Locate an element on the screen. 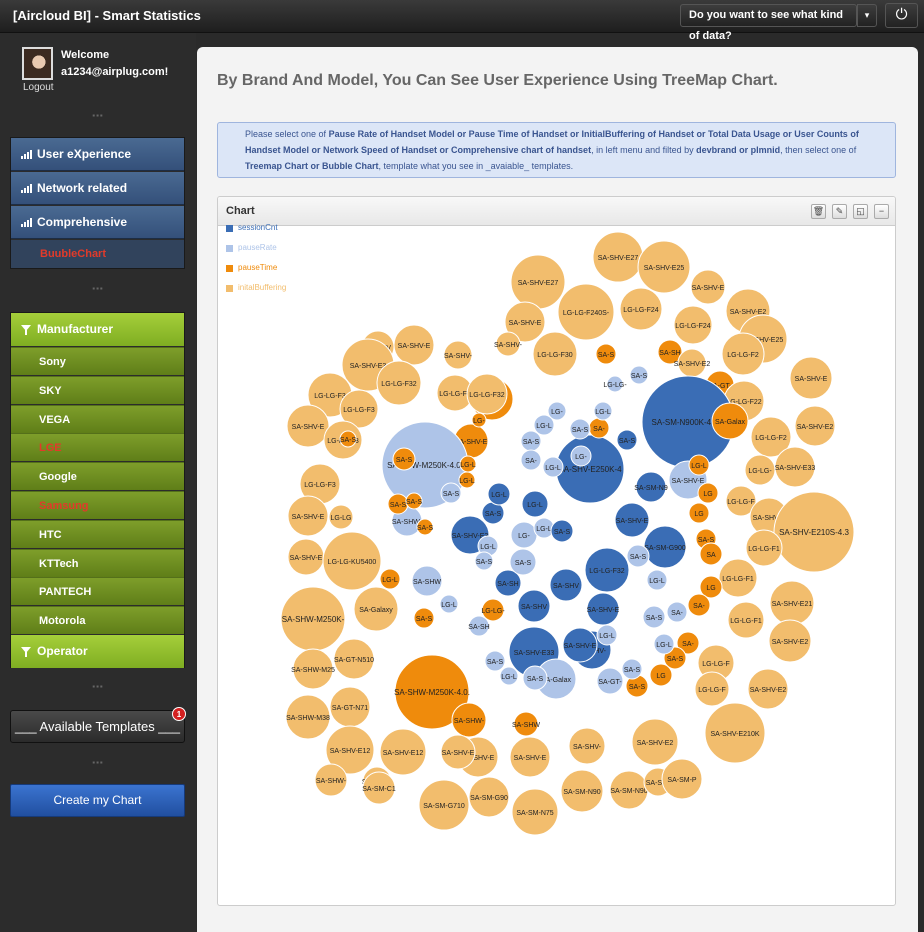 The image size is (924, 932). legend-item: initalBuffering is located at coordinates (286, 289).